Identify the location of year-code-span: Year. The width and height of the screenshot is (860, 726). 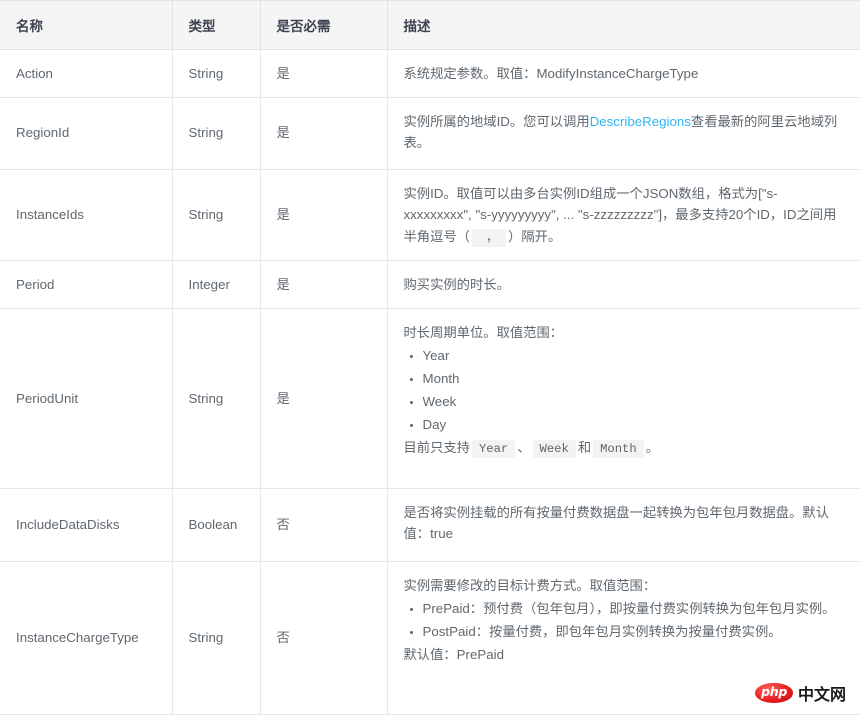
(493, 448).